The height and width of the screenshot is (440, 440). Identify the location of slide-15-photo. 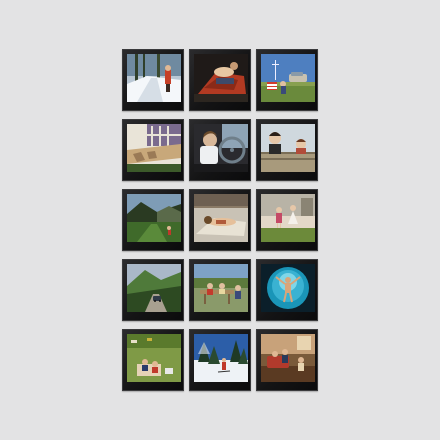
(288, 358).